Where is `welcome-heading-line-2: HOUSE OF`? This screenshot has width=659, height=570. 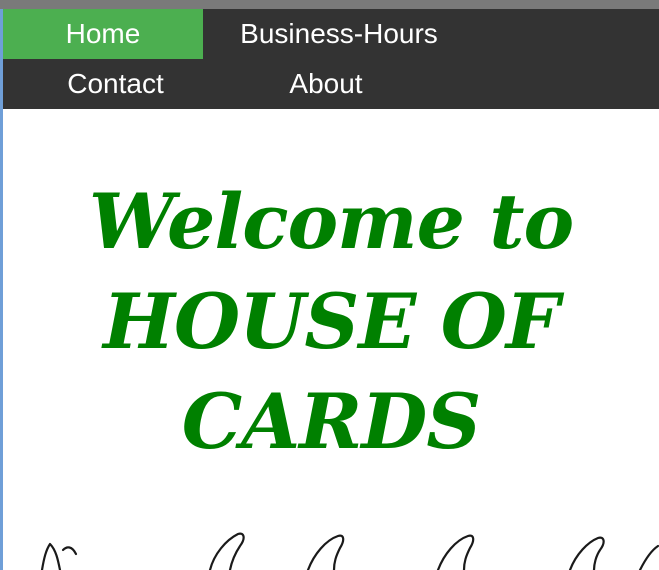 welcome-heading-line-2: HOUSE OF is located at coordinates (331, 321).